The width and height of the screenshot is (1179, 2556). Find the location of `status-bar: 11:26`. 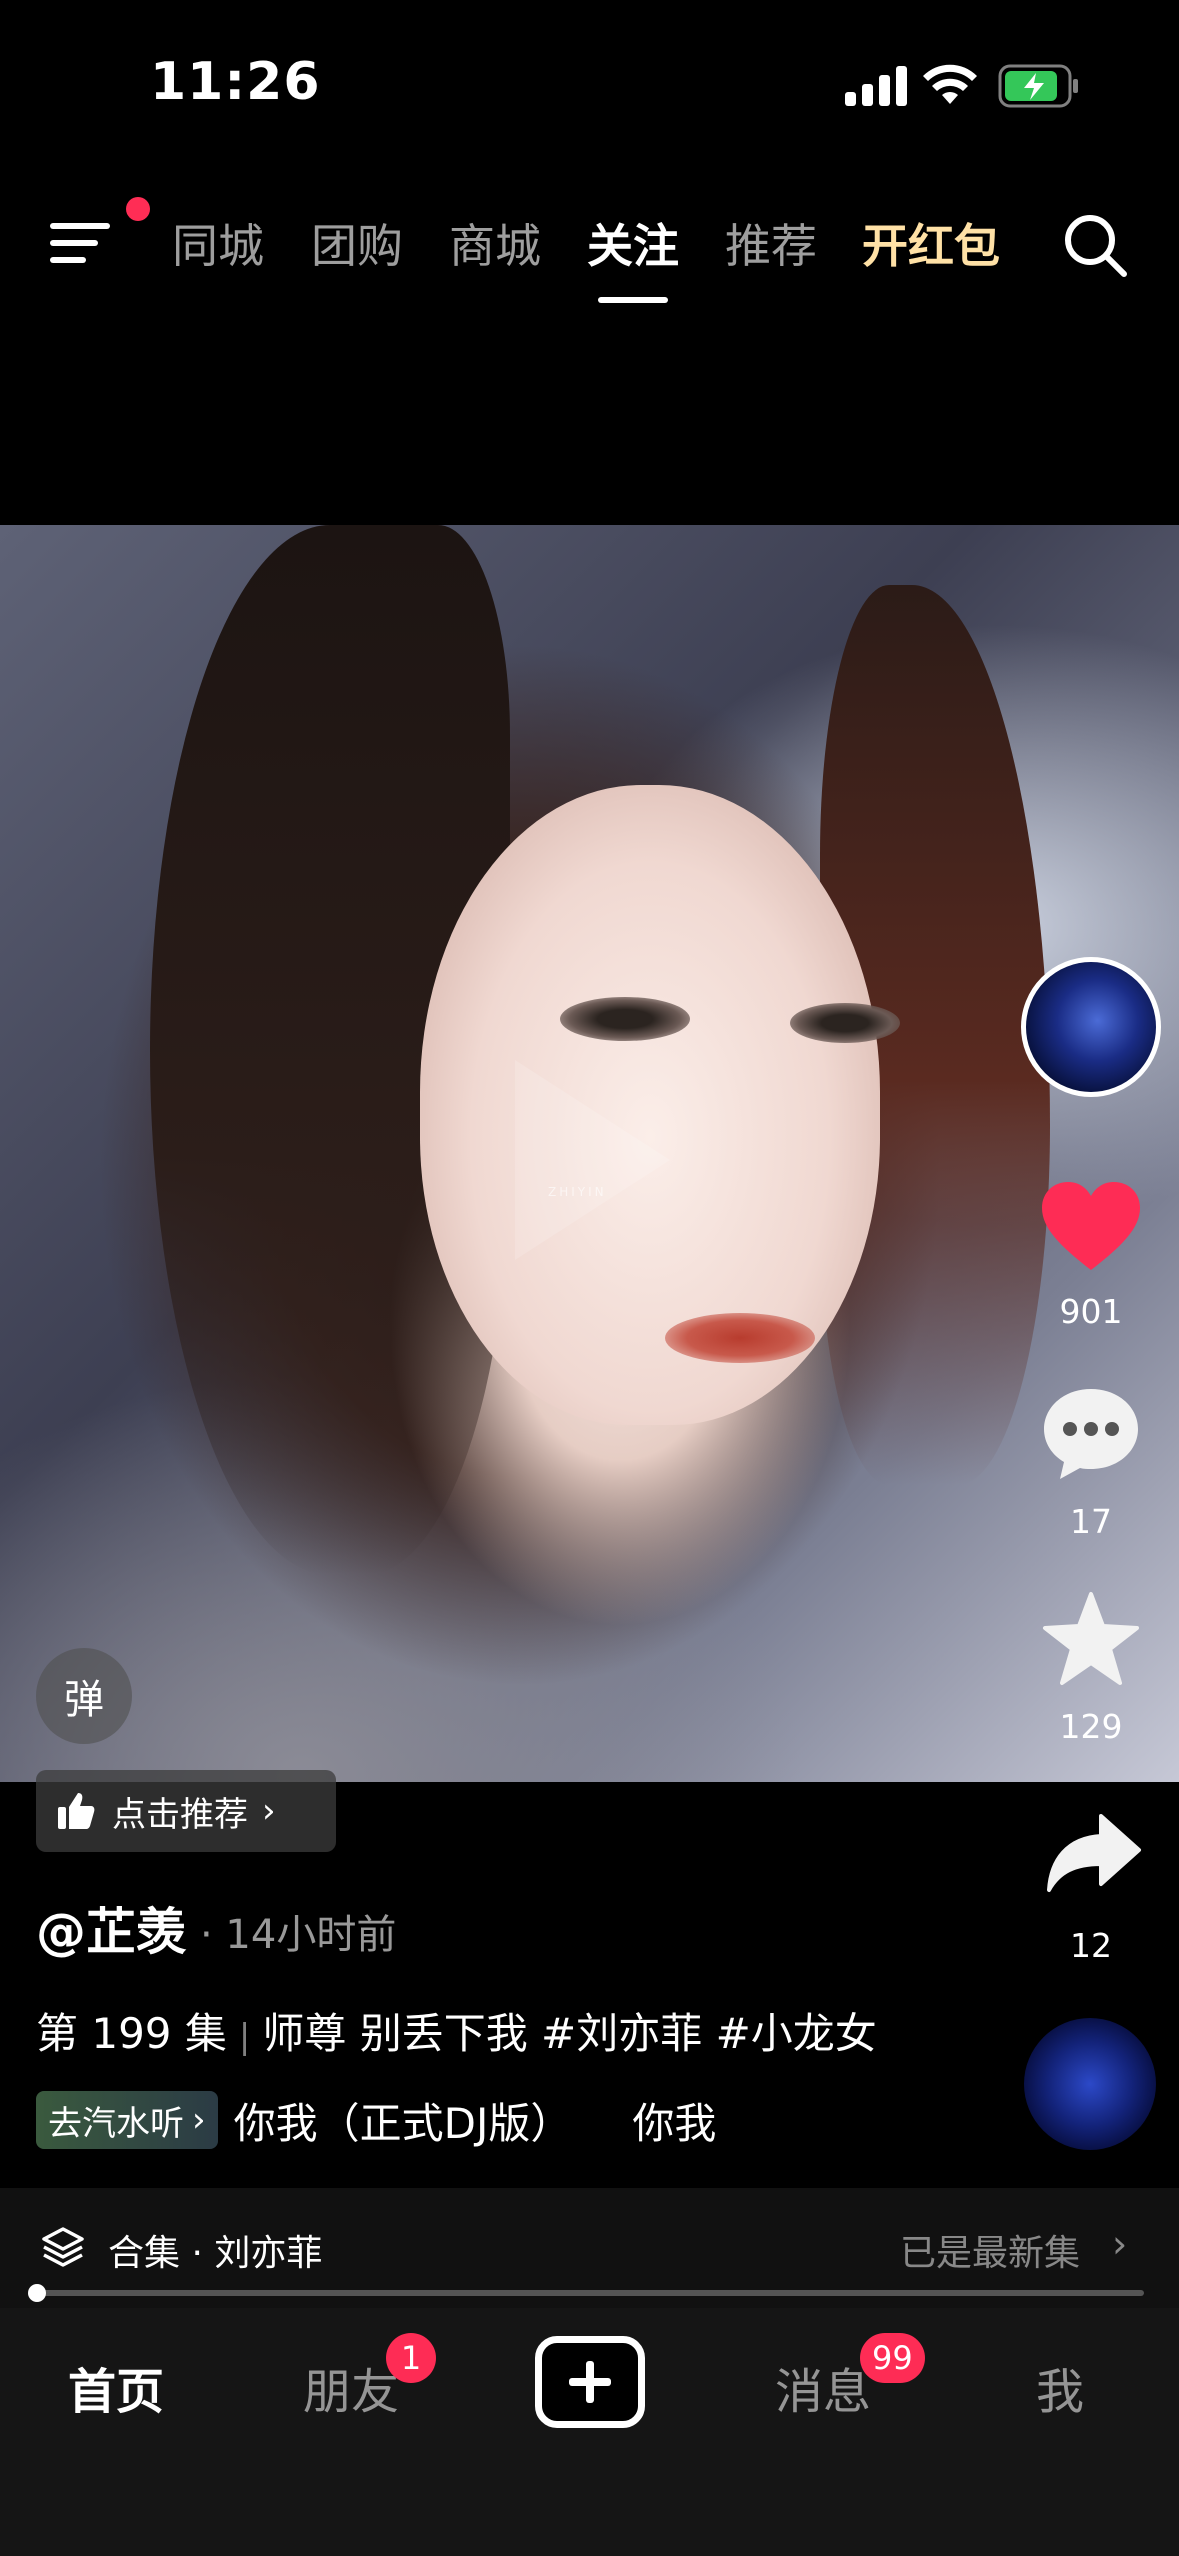

status-bar: 11:26 is located at coordinates (589, 85).